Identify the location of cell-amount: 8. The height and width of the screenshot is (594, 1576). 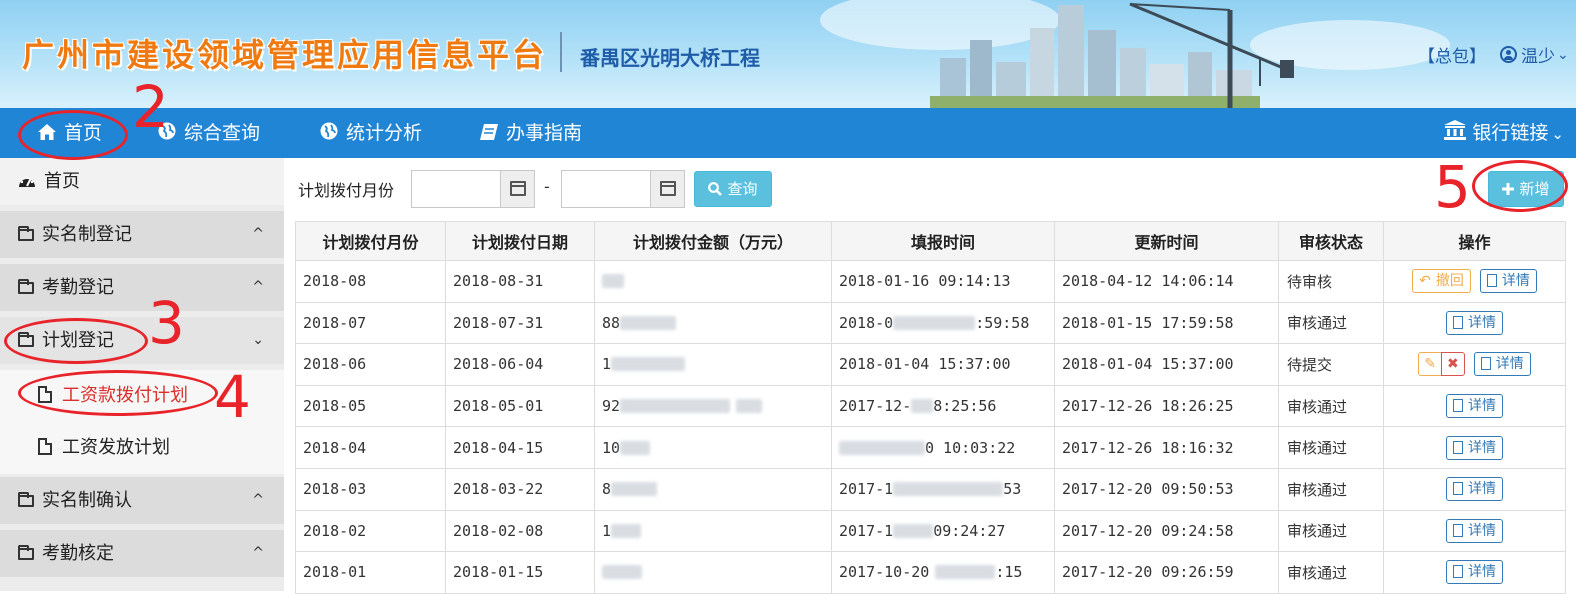
(713, 489).